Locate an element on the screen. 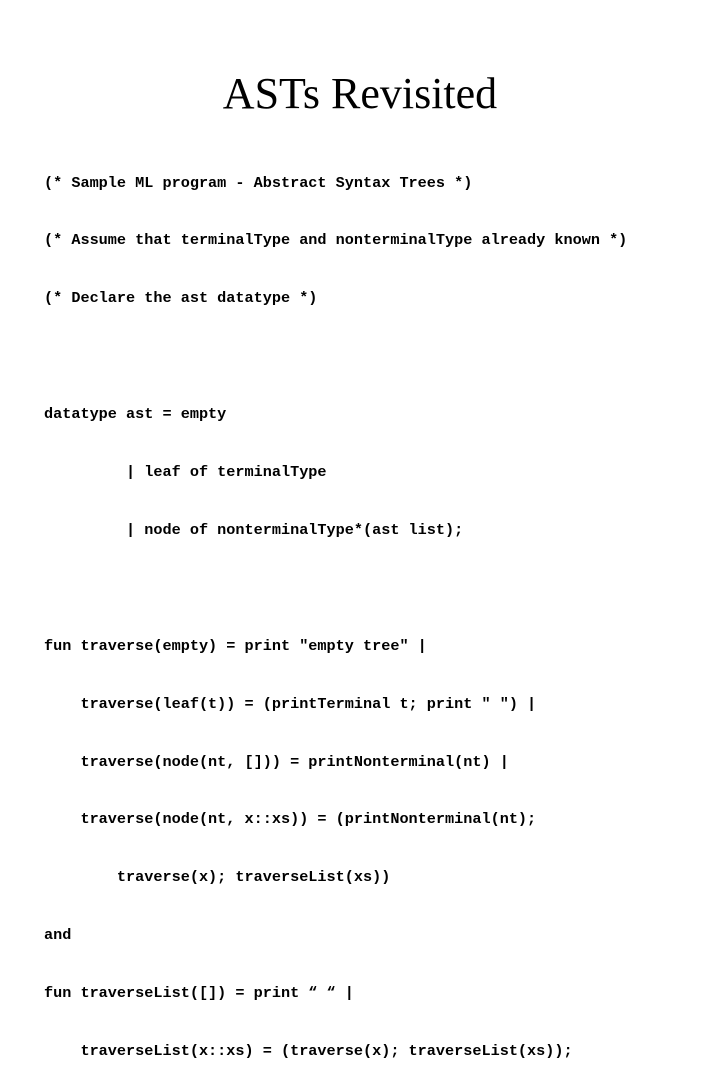  code-datatype-line: | node of nonterminalType*(ast list); is located at coordinates (254, 529).